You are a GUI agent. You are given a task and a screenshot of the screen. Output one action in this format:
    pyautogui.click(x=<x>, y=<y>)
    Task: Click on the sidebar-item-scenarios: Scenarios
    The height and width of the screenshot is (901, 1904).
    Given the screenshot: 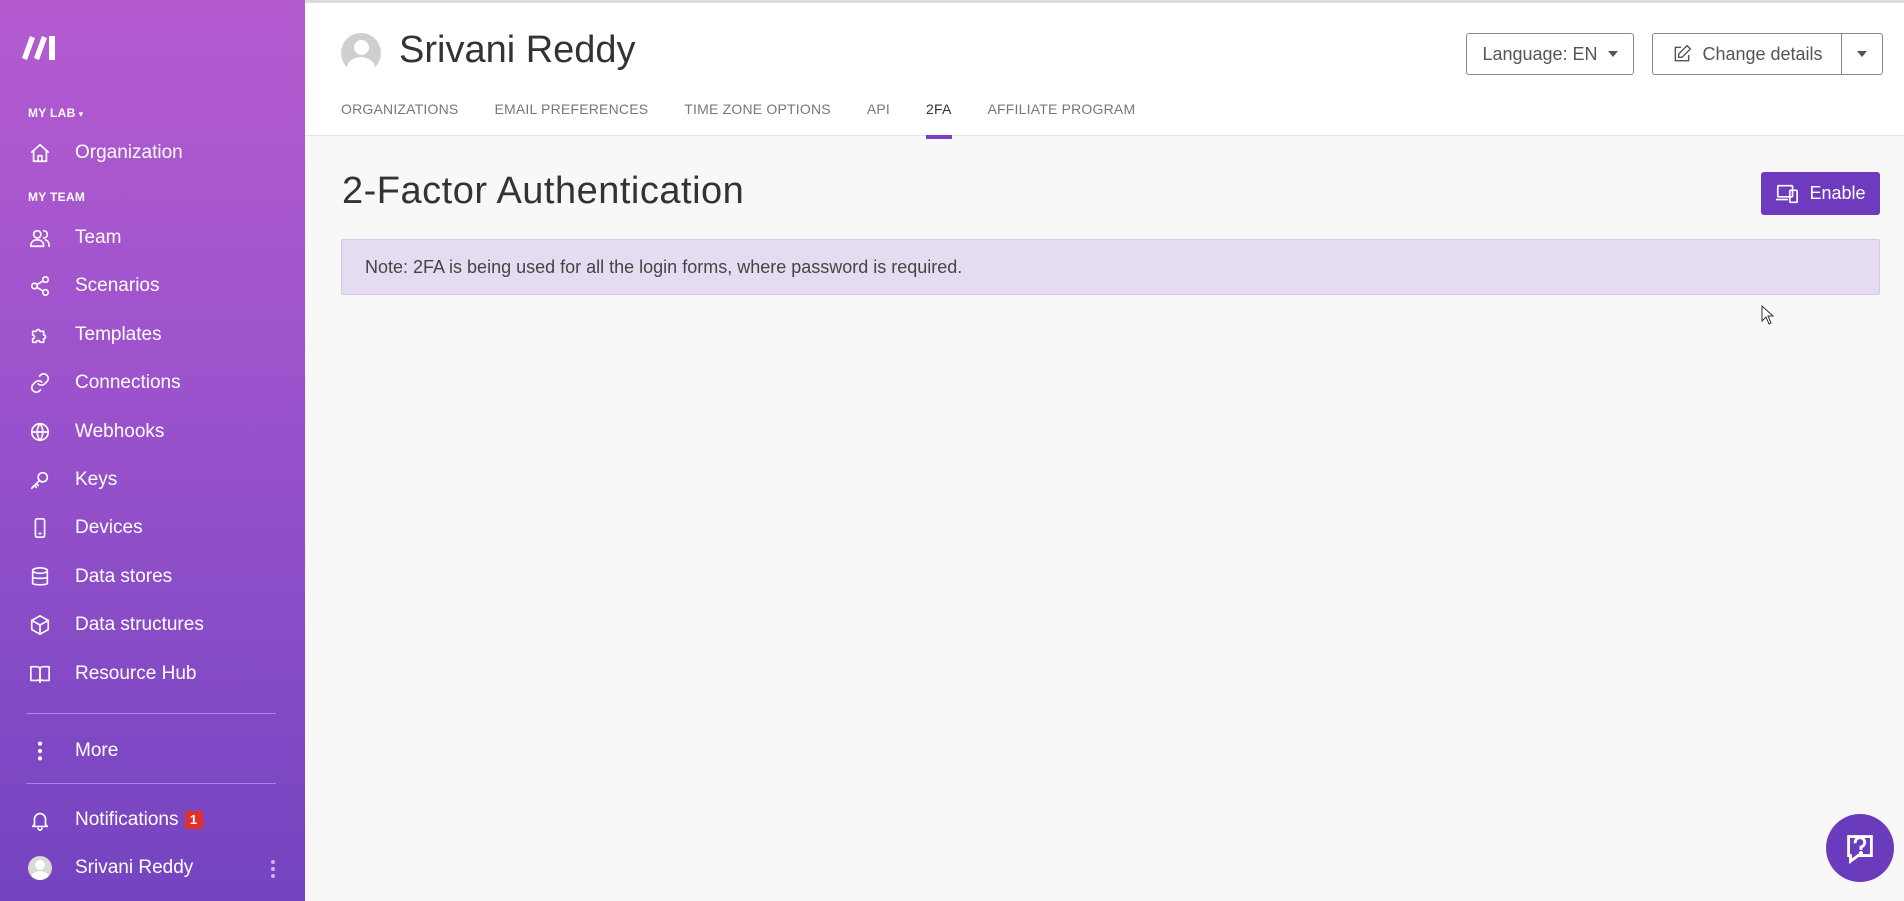 What is the action you would take?
    pyautogui.click(x=152, y=286)
    